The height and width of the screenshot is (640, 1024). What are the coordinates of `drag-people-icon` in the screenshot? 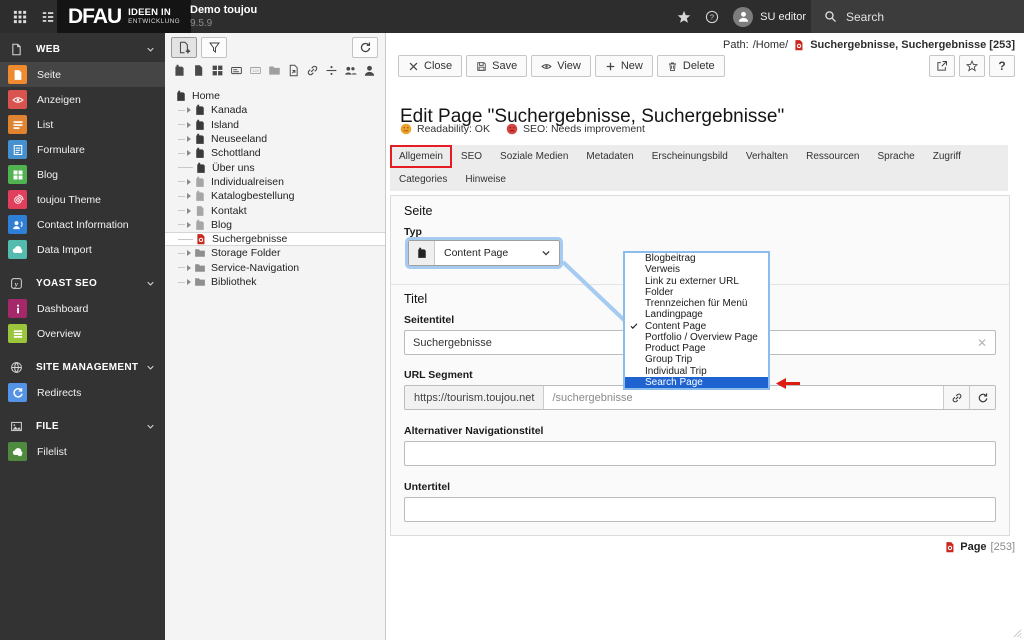 It's located at (350, 70).